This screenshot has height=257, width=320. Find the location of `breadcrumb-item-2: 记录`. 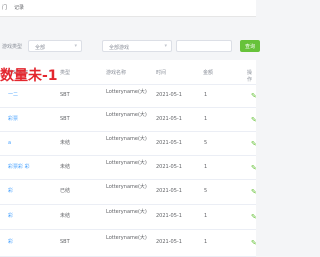

breadcrumb-item-2: 记录 is located at coordinates (19, 7).